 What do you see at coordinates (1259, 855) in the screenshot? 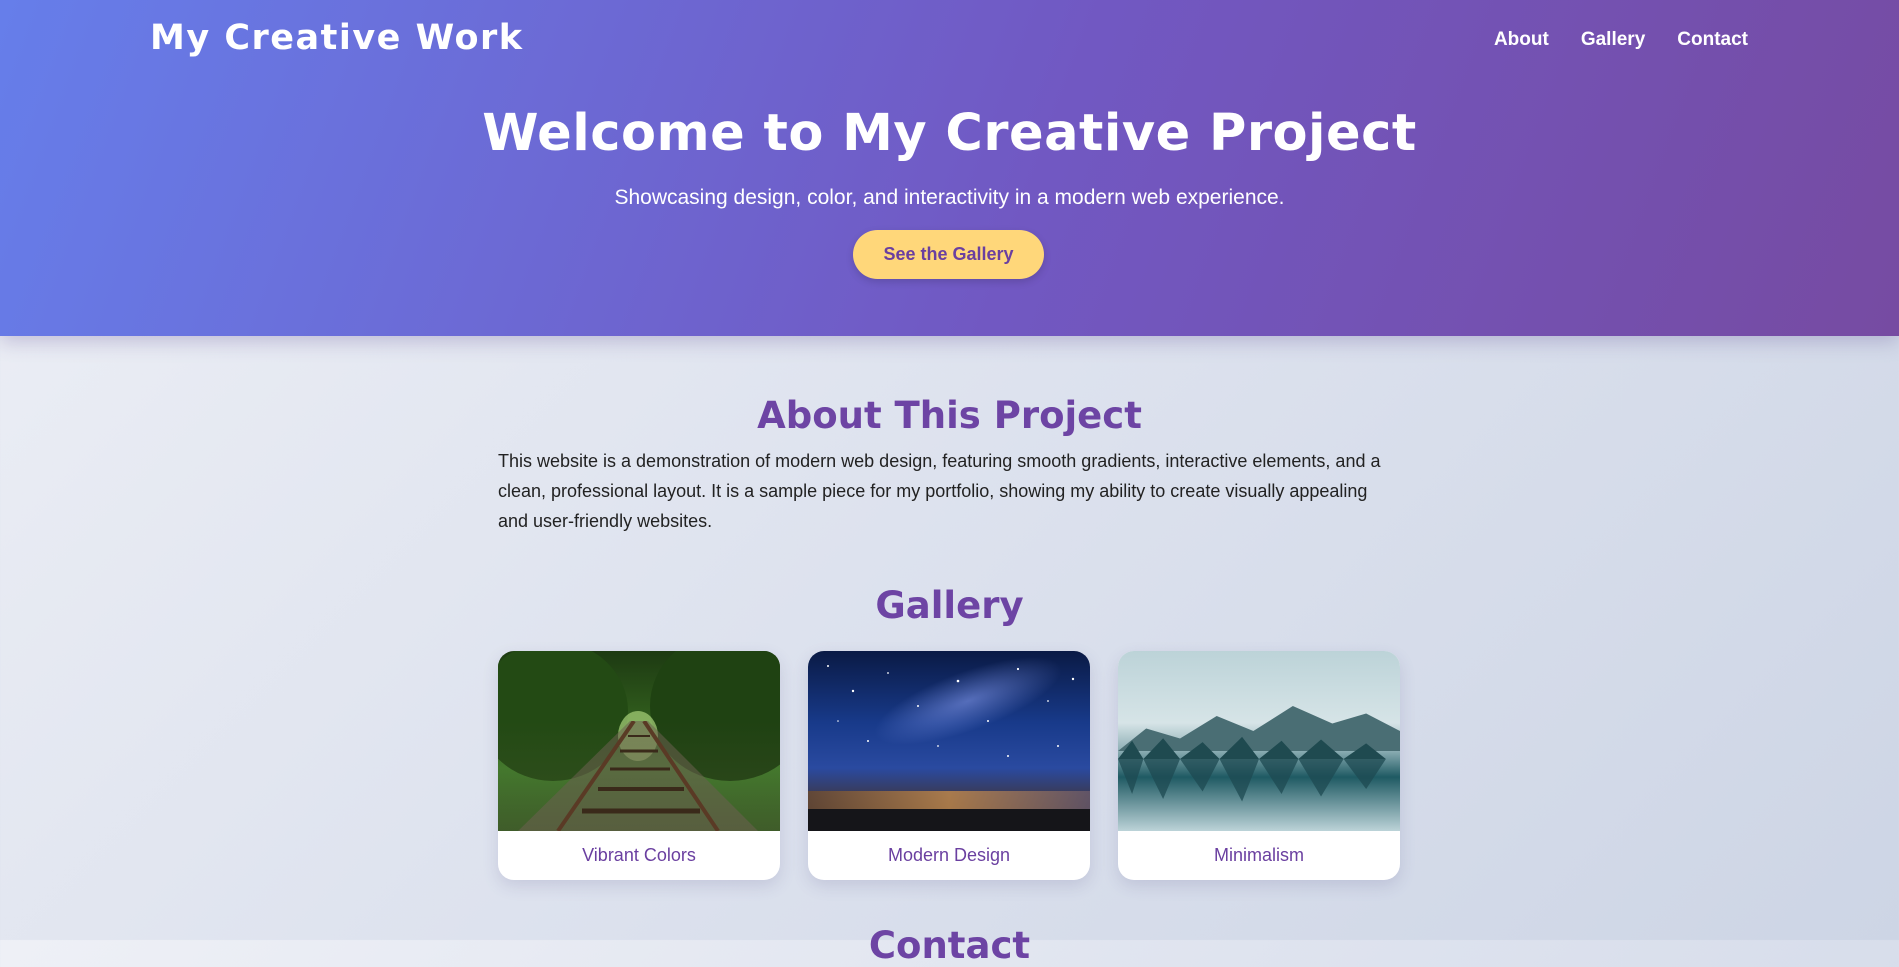
I see `gallery-caption: Minimalism` at bounding box center [1259, 855].